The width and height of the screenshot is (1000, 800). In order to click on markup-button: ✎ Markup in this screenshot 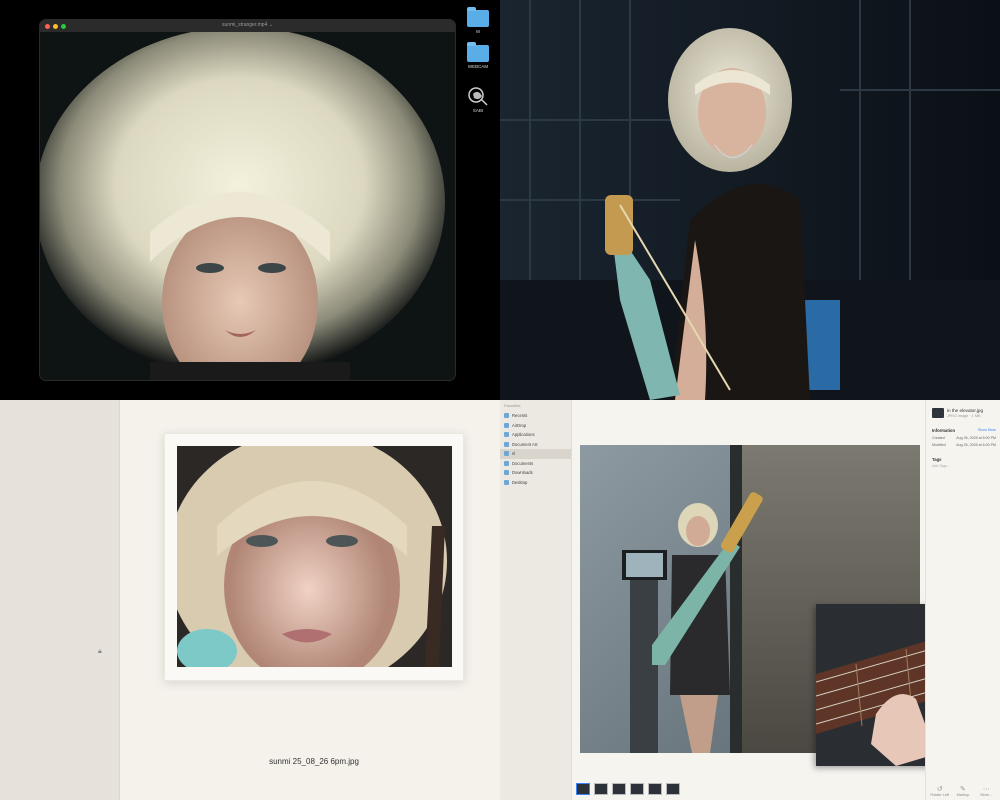, I will do `click(963, 791)`.